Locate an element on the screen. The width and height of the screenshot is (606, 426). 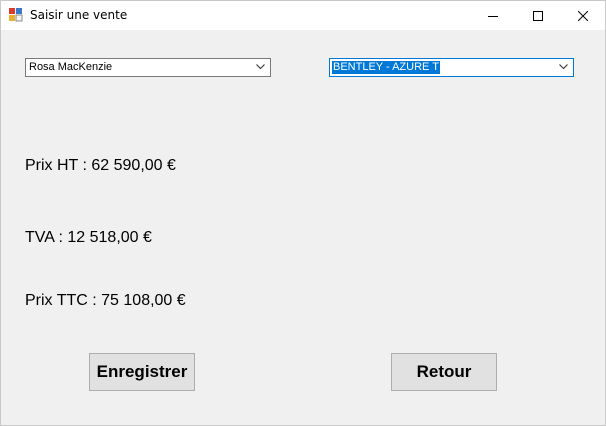
app-icon is located at coordinates (16, 15).